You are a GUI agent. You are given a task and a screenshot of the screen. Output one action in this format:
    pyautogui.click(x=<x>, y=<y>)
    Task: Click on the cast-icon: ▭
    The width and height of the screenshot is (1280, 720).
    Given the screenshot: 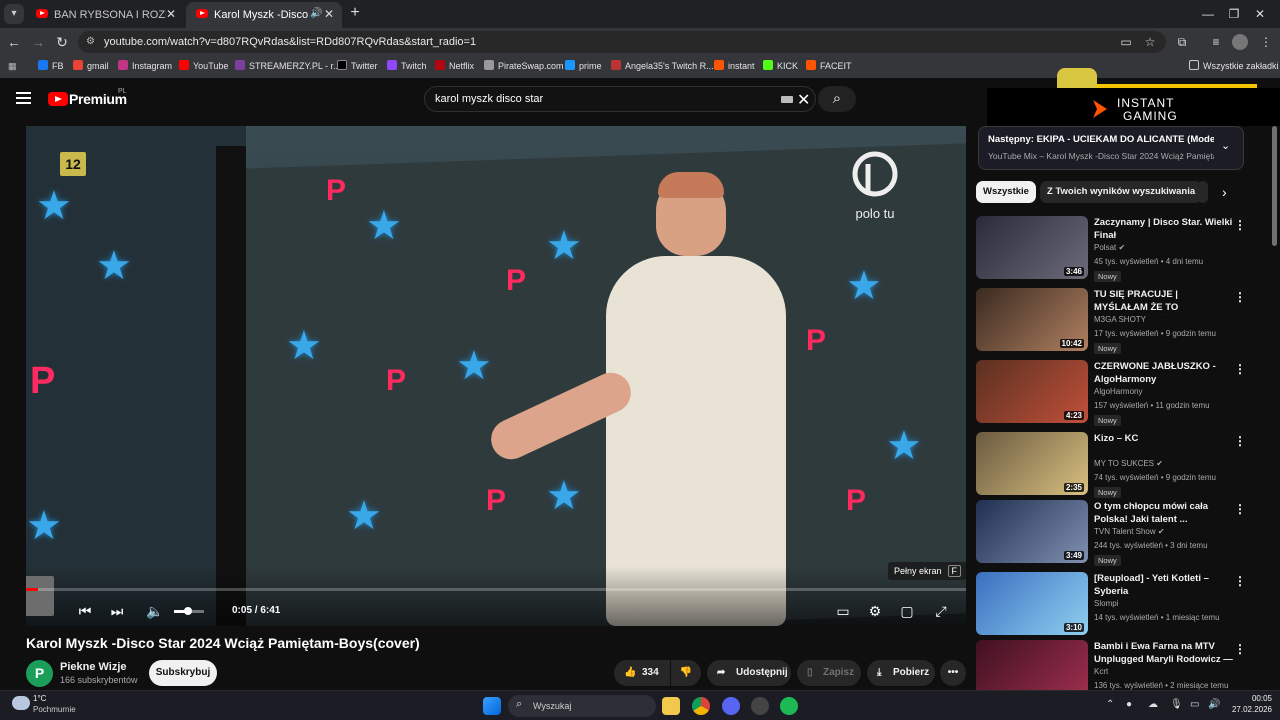 What is the action you would take?
    pyautogui.click(x=1126, y=42)
    